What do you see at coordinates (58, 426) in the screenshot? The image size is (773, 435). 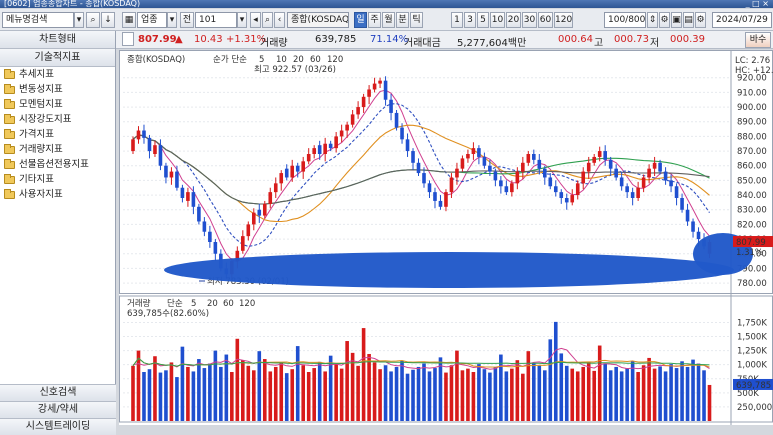 I see `system-trading-button: 시스템트레이딩` at bounding box center [58, 426].